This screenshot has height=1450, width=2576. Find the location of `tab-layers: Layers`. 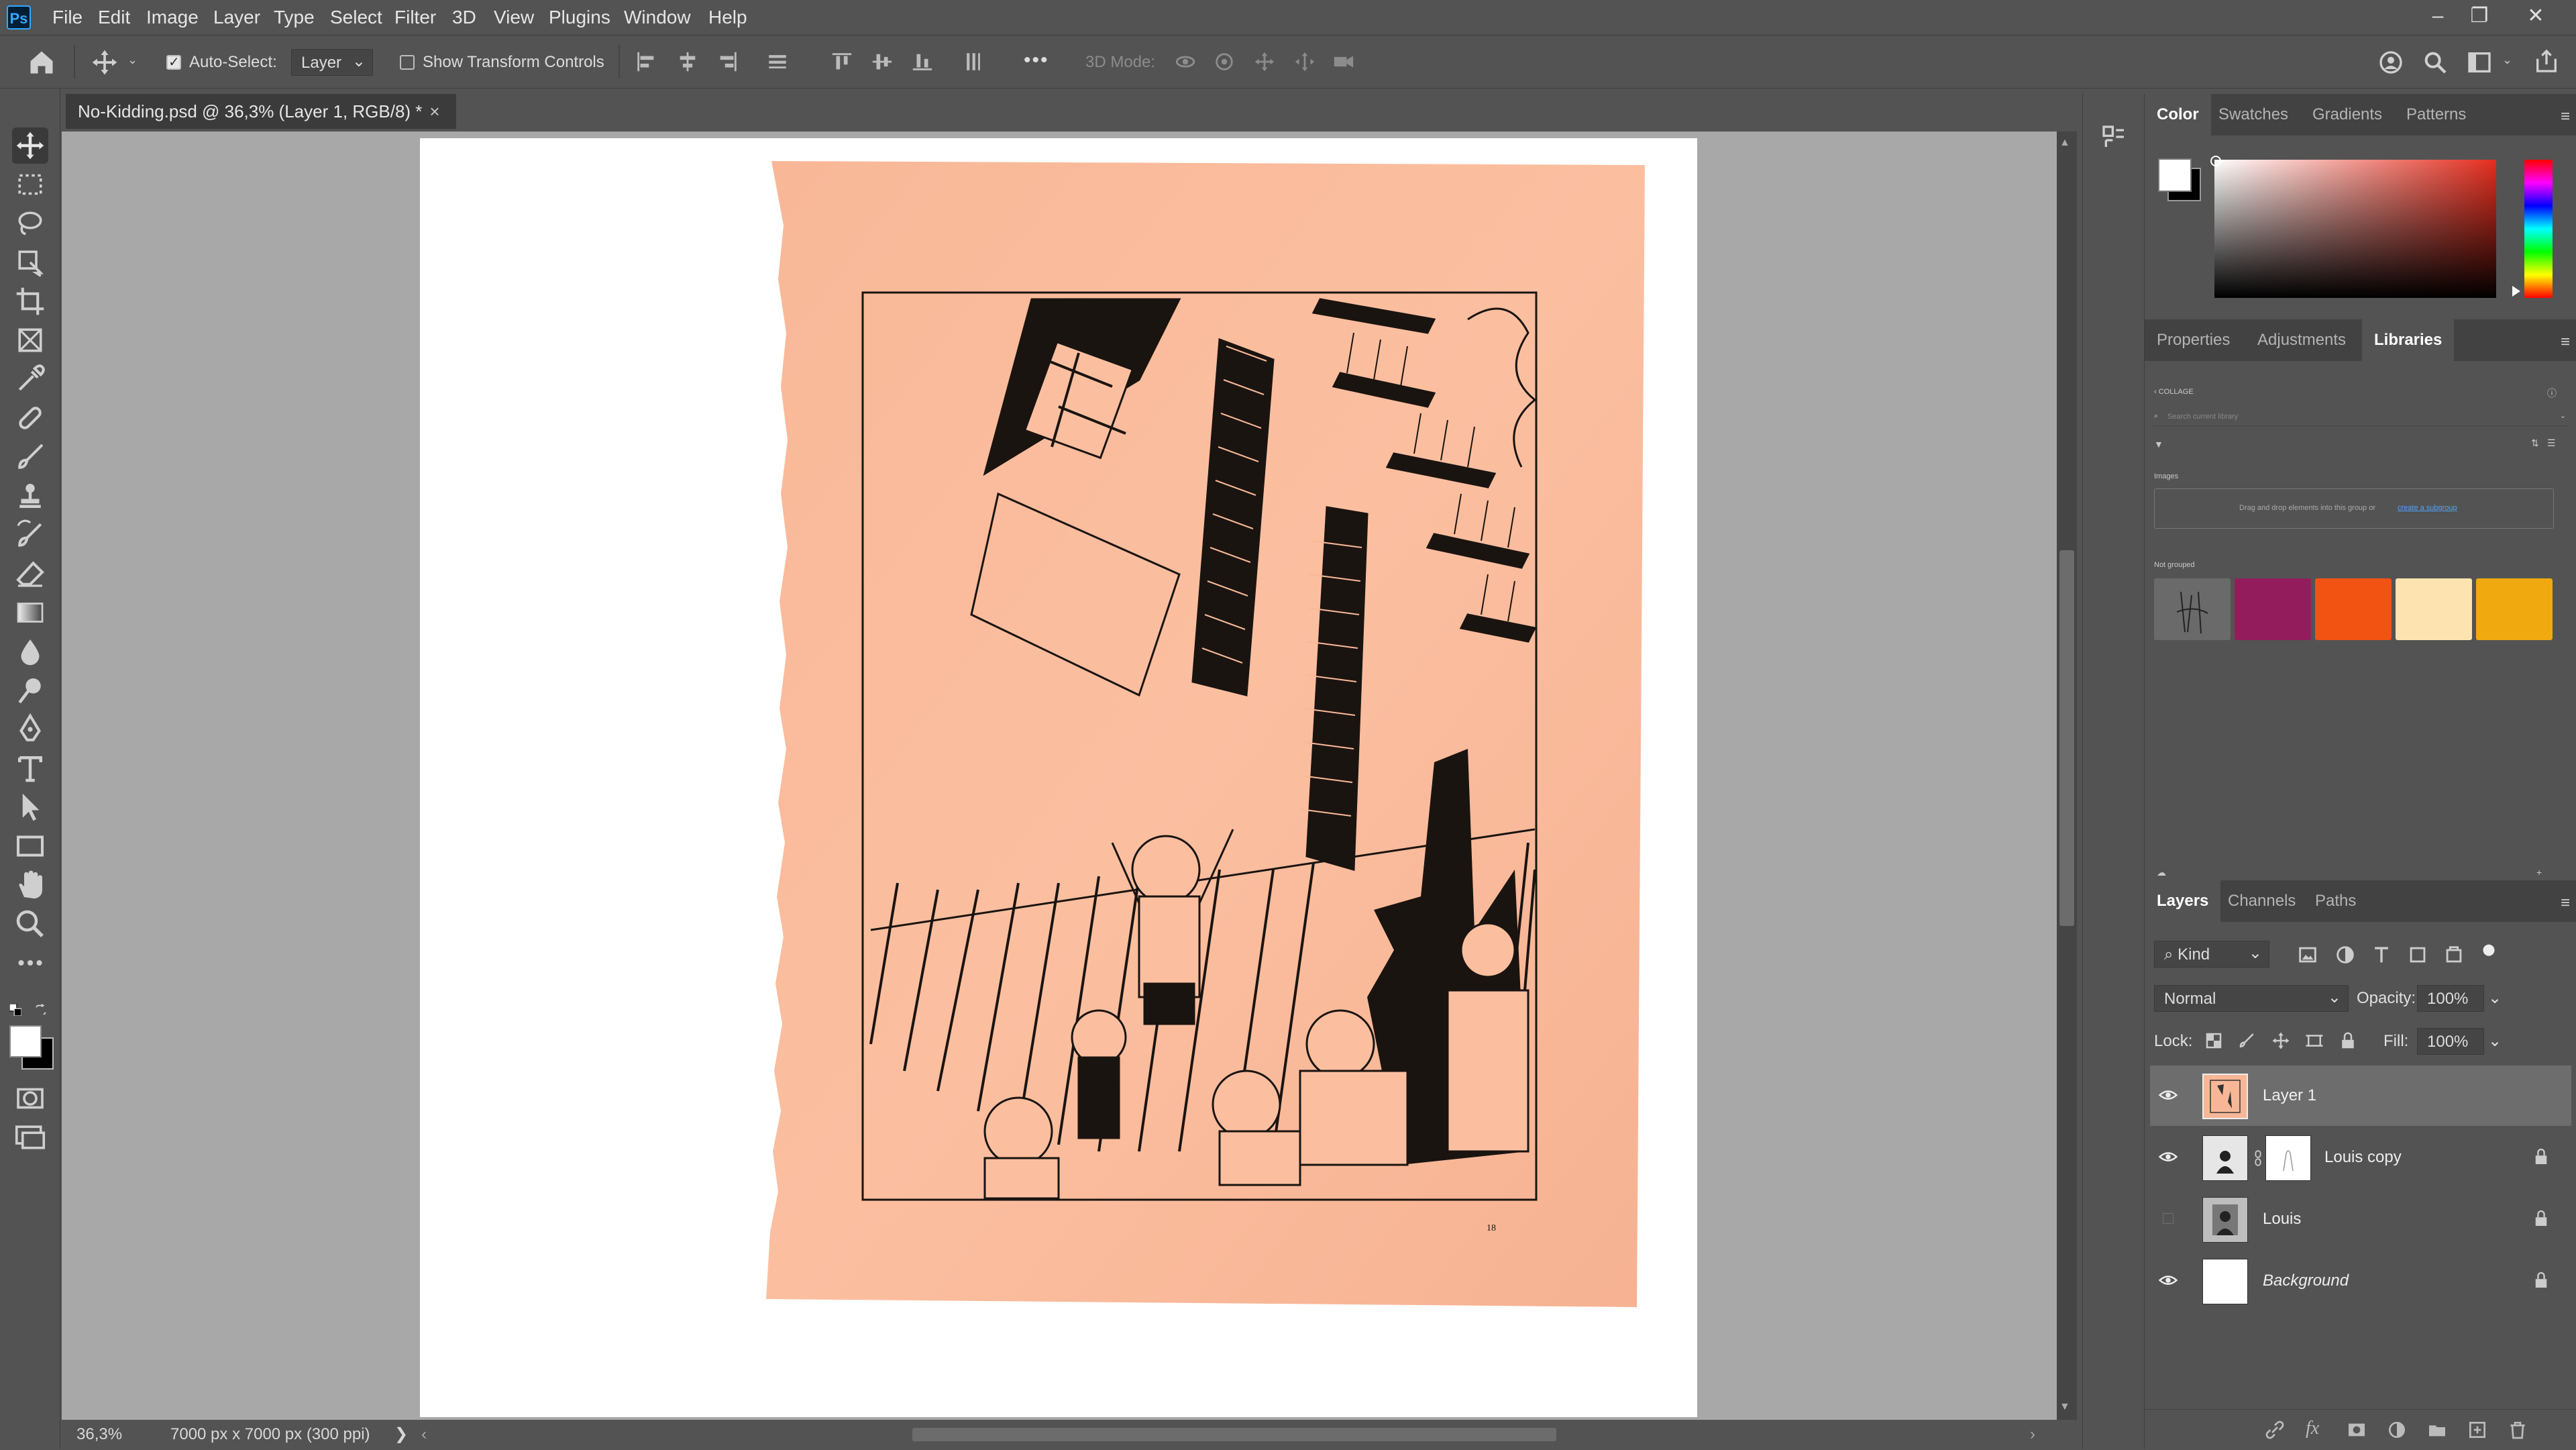

tab-layers: Layers is located at coordinates (2183, 901).